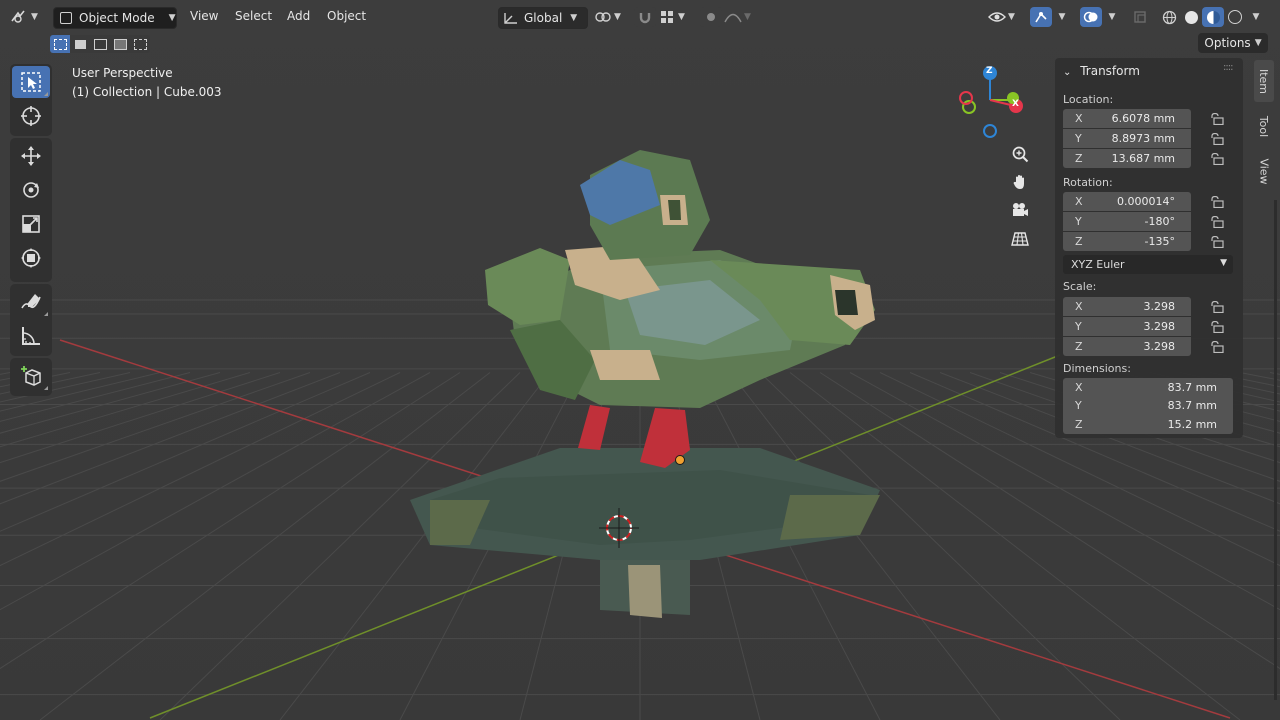 Image resolution: width=1280 pixels, height=720 pixels. What do you see at coordinates (676, 17) in the screenshot?
I see `snap-target-dropdown: ▼` at bounding box center [676, 17].